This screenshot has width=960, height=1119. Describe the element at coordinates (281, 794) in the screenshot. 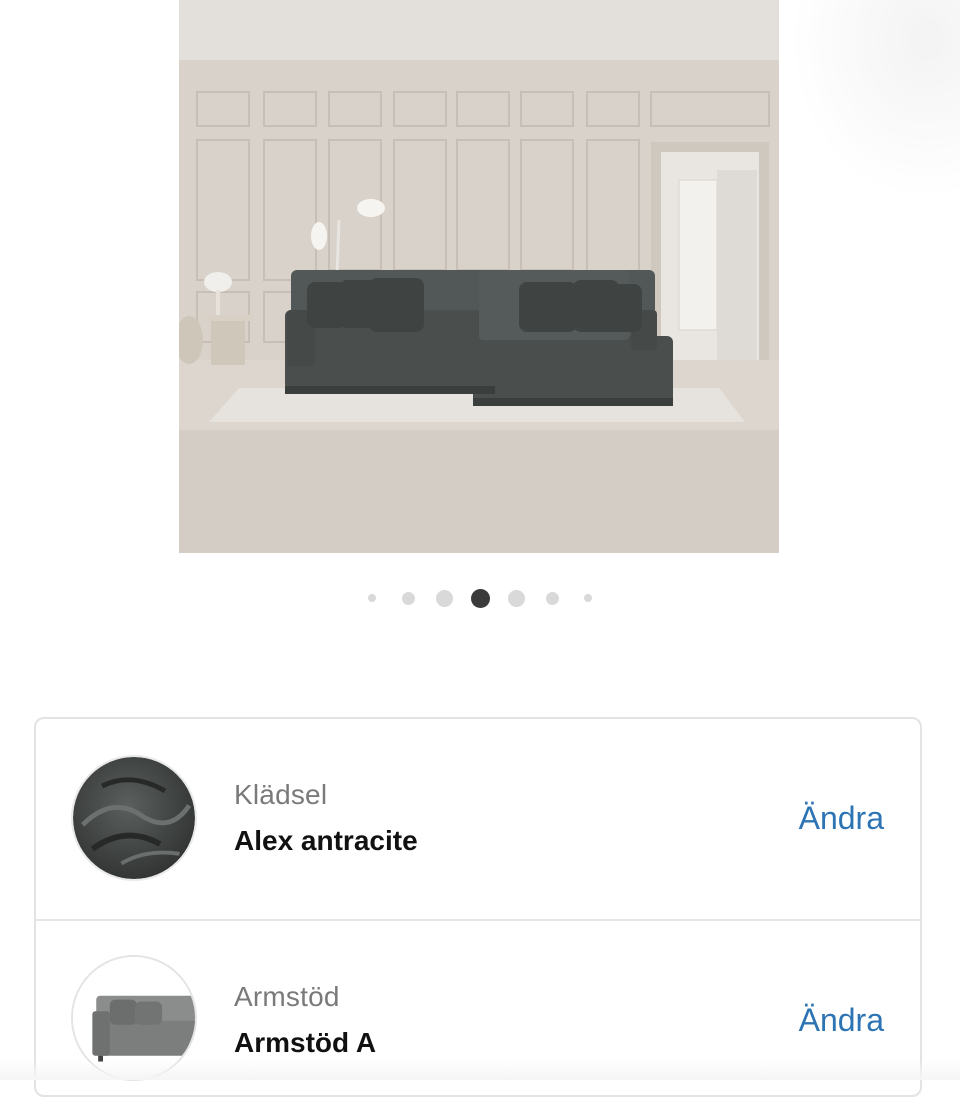

I see `option-label: Klädsel` at that location.